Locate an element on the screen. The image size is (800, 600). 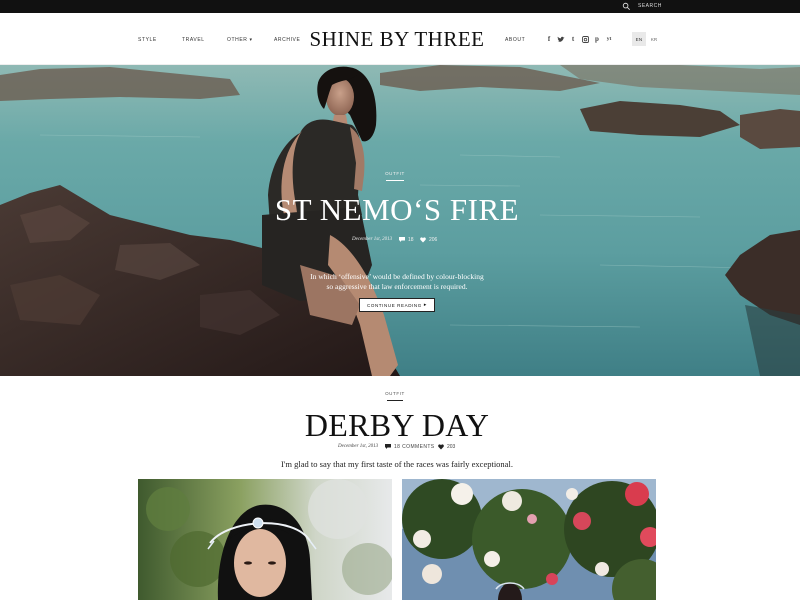
hero-category: OUTFIT is located at coordinates (395, 174).